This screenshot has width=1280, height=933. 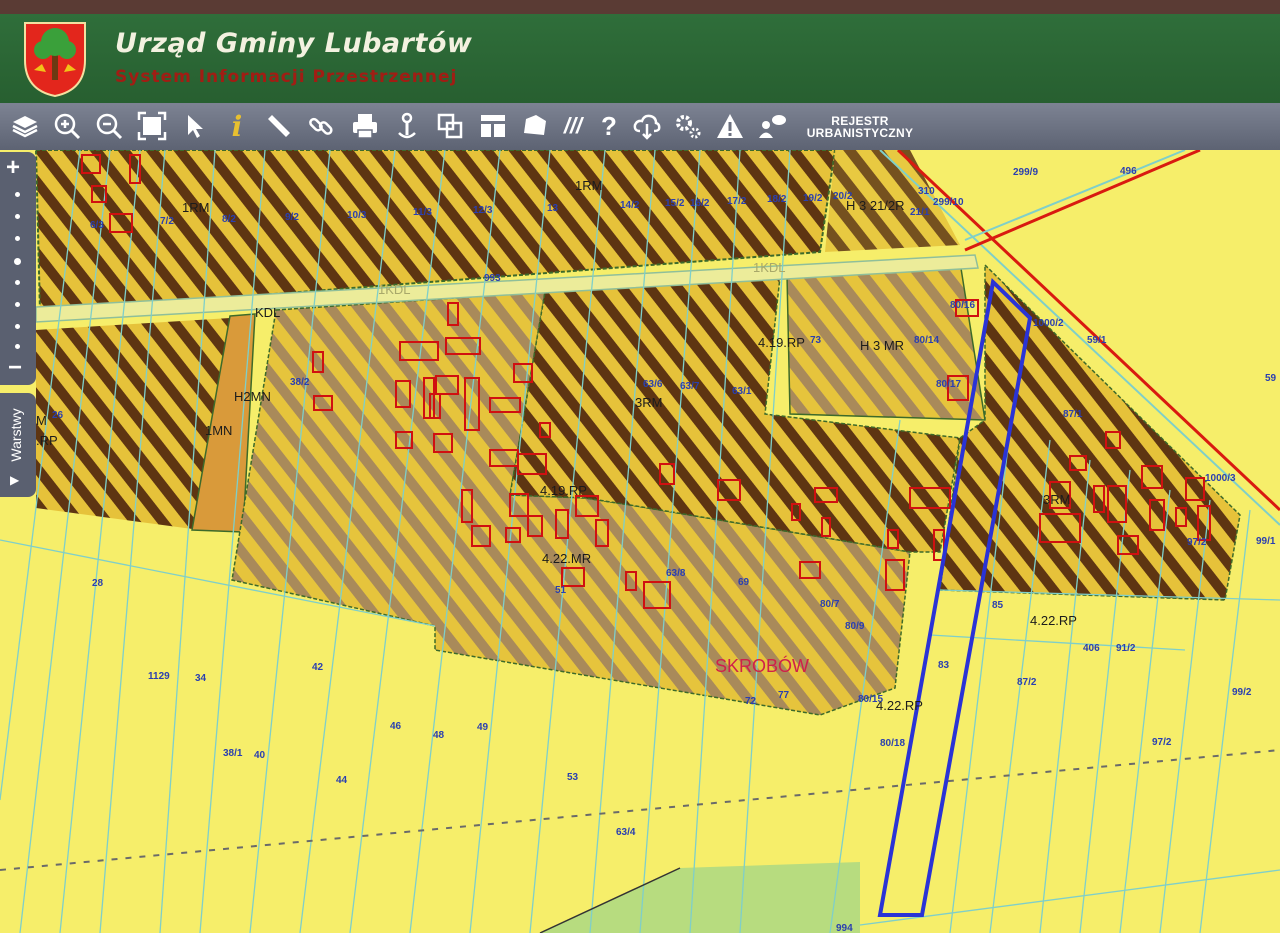 What do you see at coordinates (1266, 541) in the screenshot?
I see `parcel-label: 99/1` at bounding box center [1266, 541].